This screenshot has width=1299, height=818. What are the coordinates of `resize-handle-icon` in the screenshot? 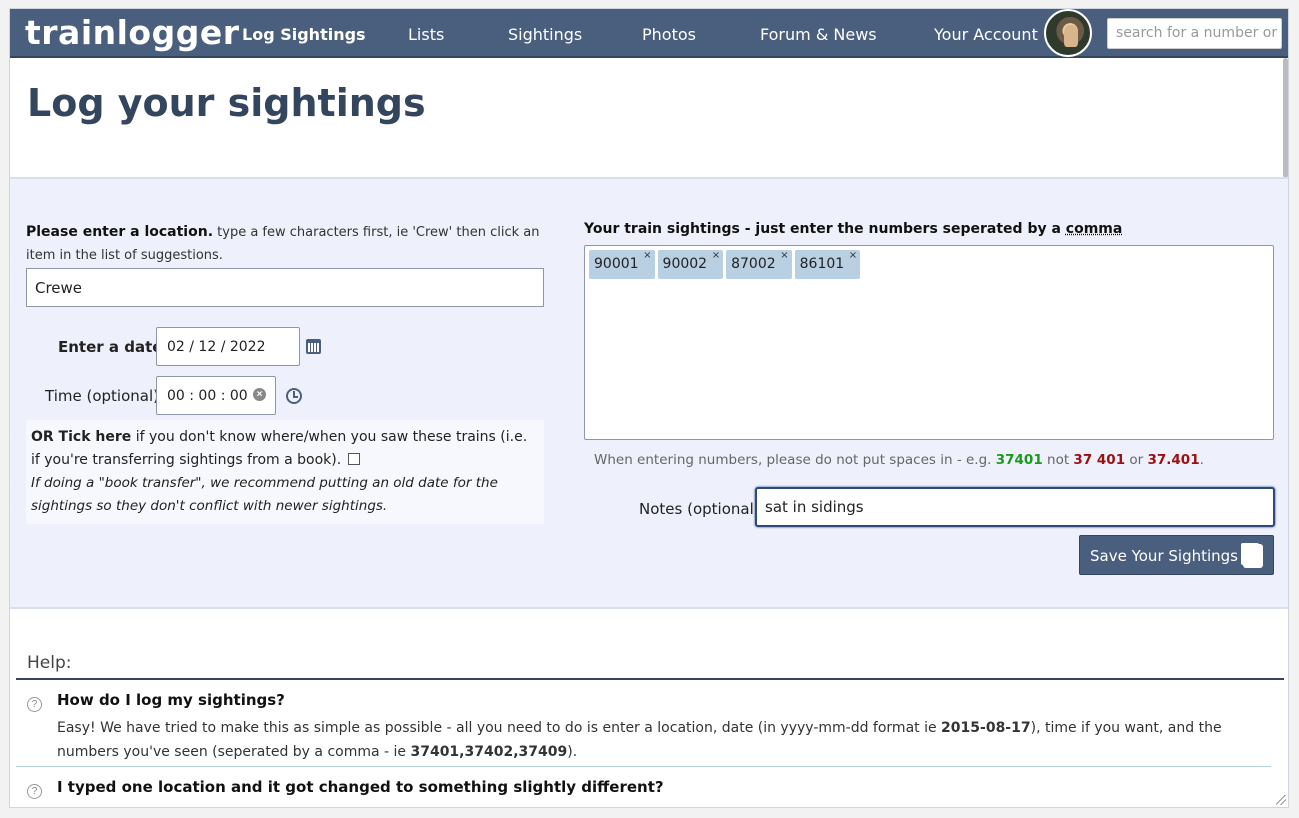 It's located at (1281, 800).